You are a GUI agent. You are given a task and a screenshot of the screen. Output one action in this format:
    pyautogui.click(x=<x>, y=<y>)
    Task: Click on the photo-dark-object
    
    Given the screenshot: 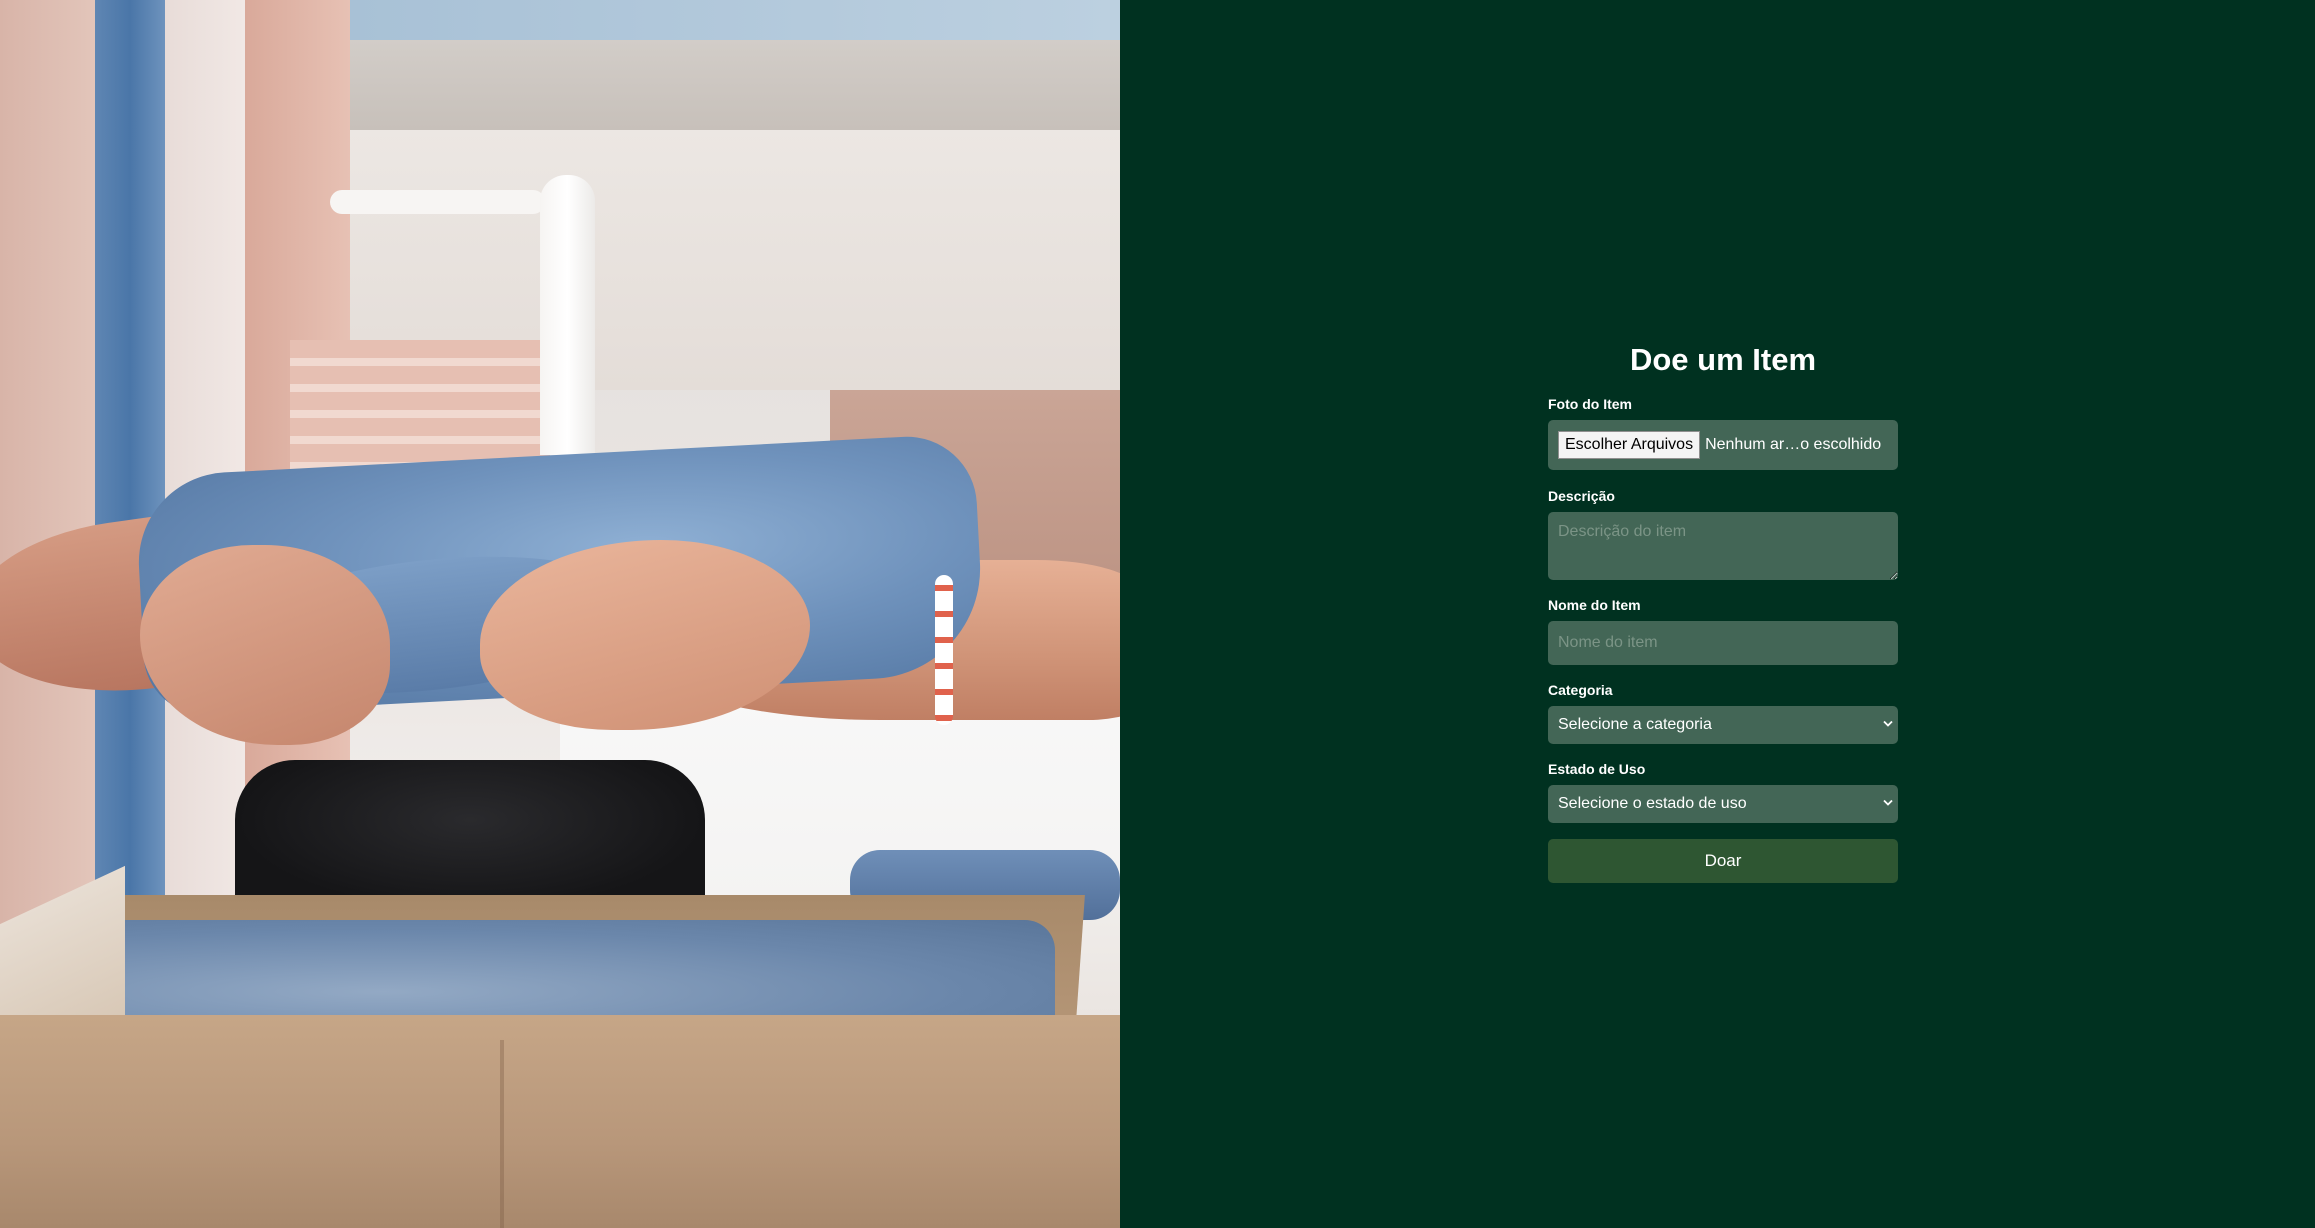 What is the action you would take?
    pyautogui.click(x=470, y=835)
    